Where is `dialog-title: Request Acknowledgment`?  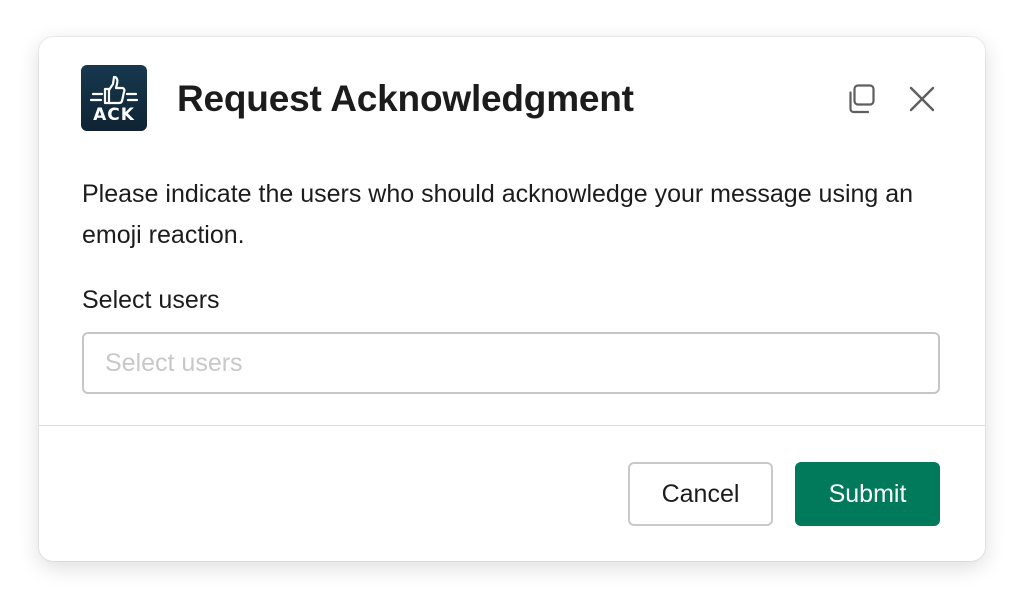
dialog-title: Request Acknowledgment is located at coordinates (405, 98).